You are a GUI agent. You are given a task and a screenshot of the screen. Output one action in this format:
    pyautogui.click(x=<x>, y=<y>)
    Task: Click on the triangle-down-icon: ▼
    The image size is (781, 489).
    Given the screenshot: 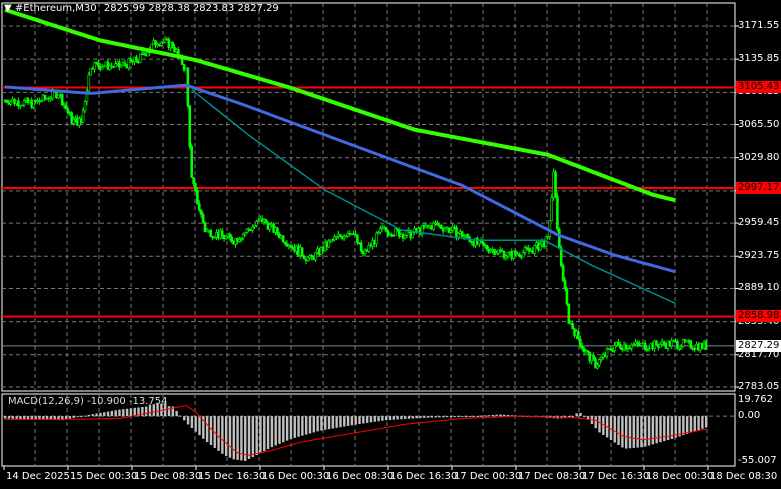 What is the action you would take?
    pyautogui.click(x=8, y=8)
    